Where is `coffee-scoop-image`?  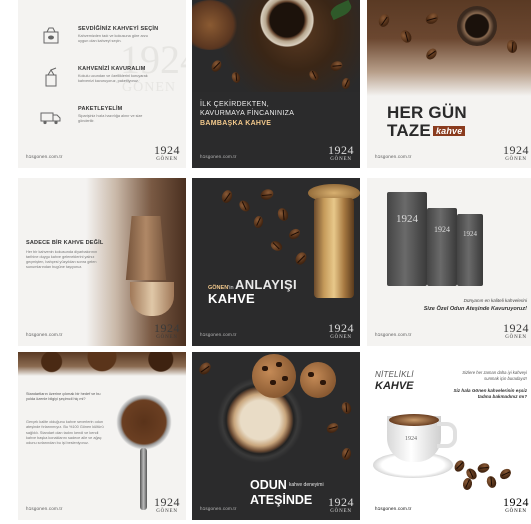 coffee-scoop-image is located at coordinates (144, 422).